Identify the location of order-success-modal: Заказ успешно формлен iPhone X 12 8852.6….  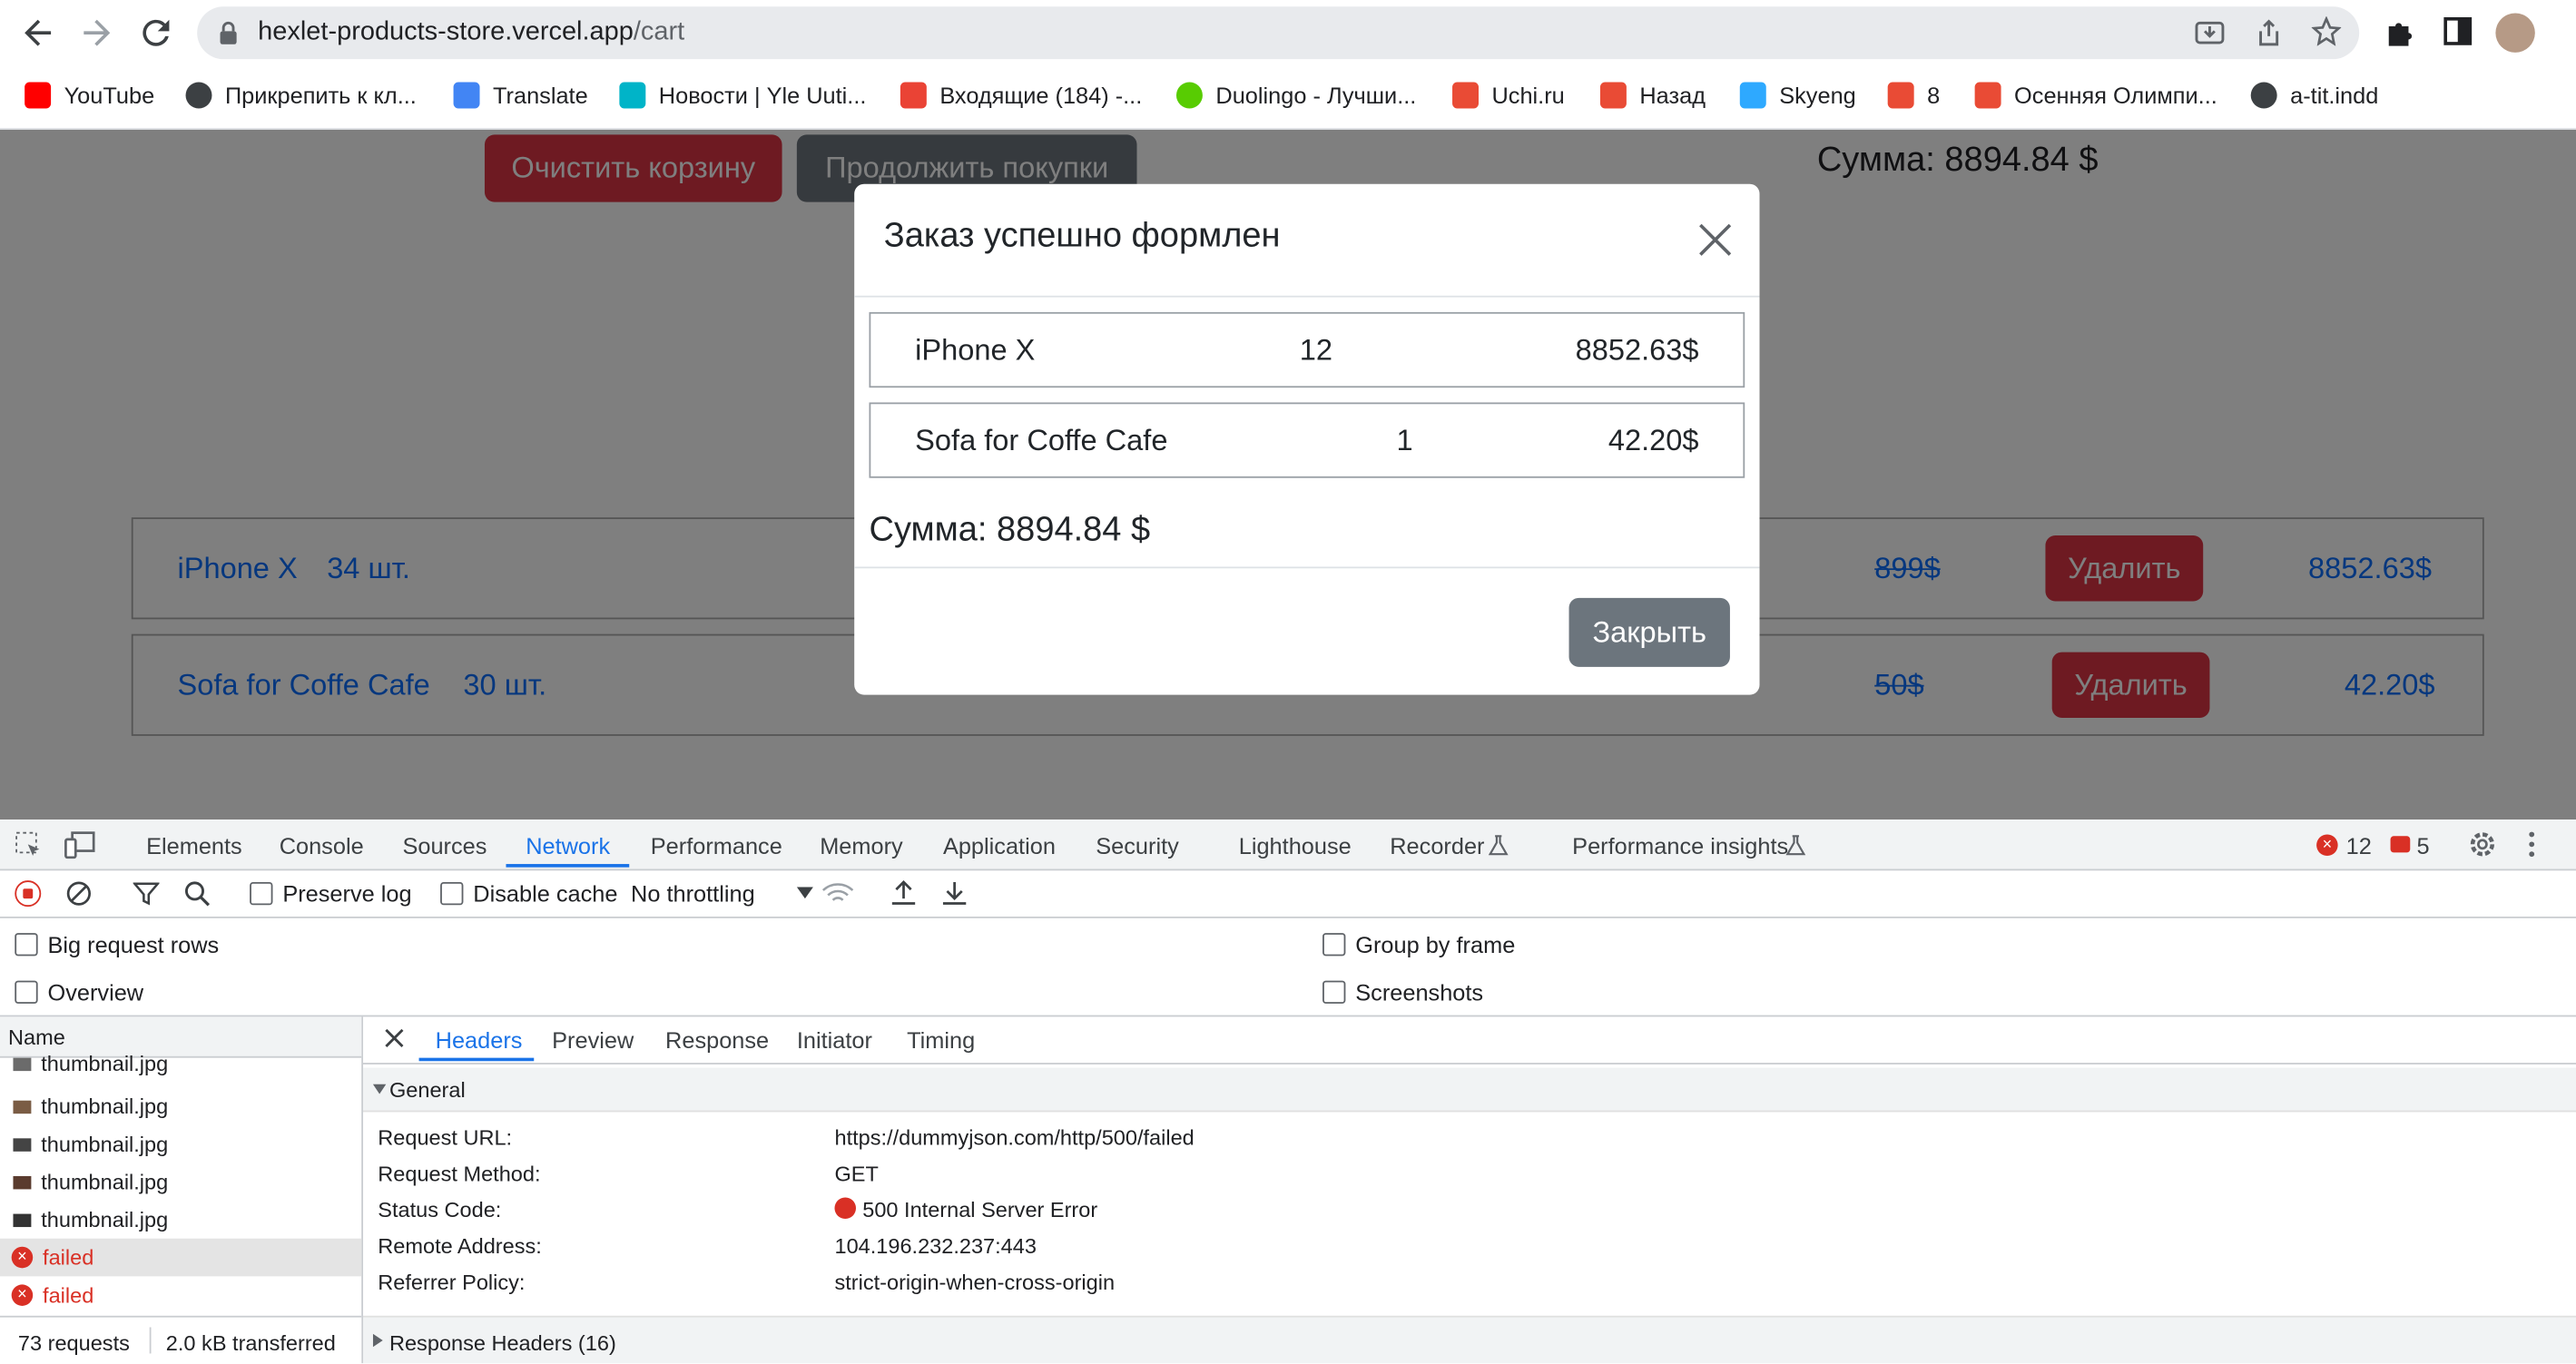
(1307, 439).